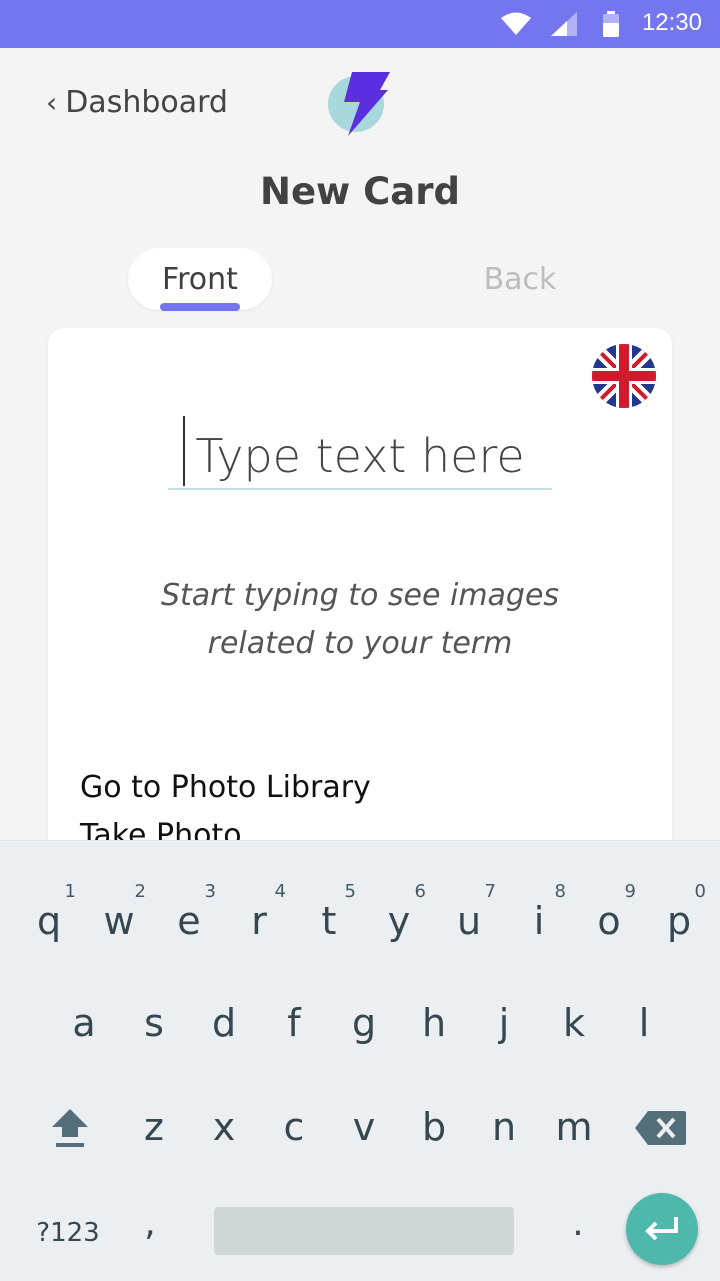 This screenshot has height=1281, width=720. What do you see at coordinates (146, 102) in the screenshot?
I see `back-link-label: Dashboard` at bounding box center [146, 102].